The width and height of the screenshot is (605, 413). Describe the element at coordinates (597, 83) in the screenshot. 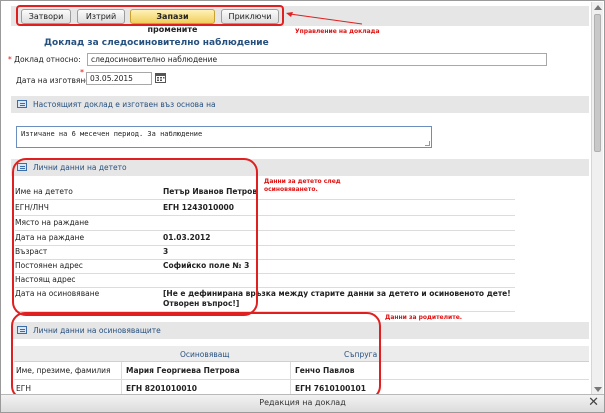

I see `scroll-thumb` at that location.